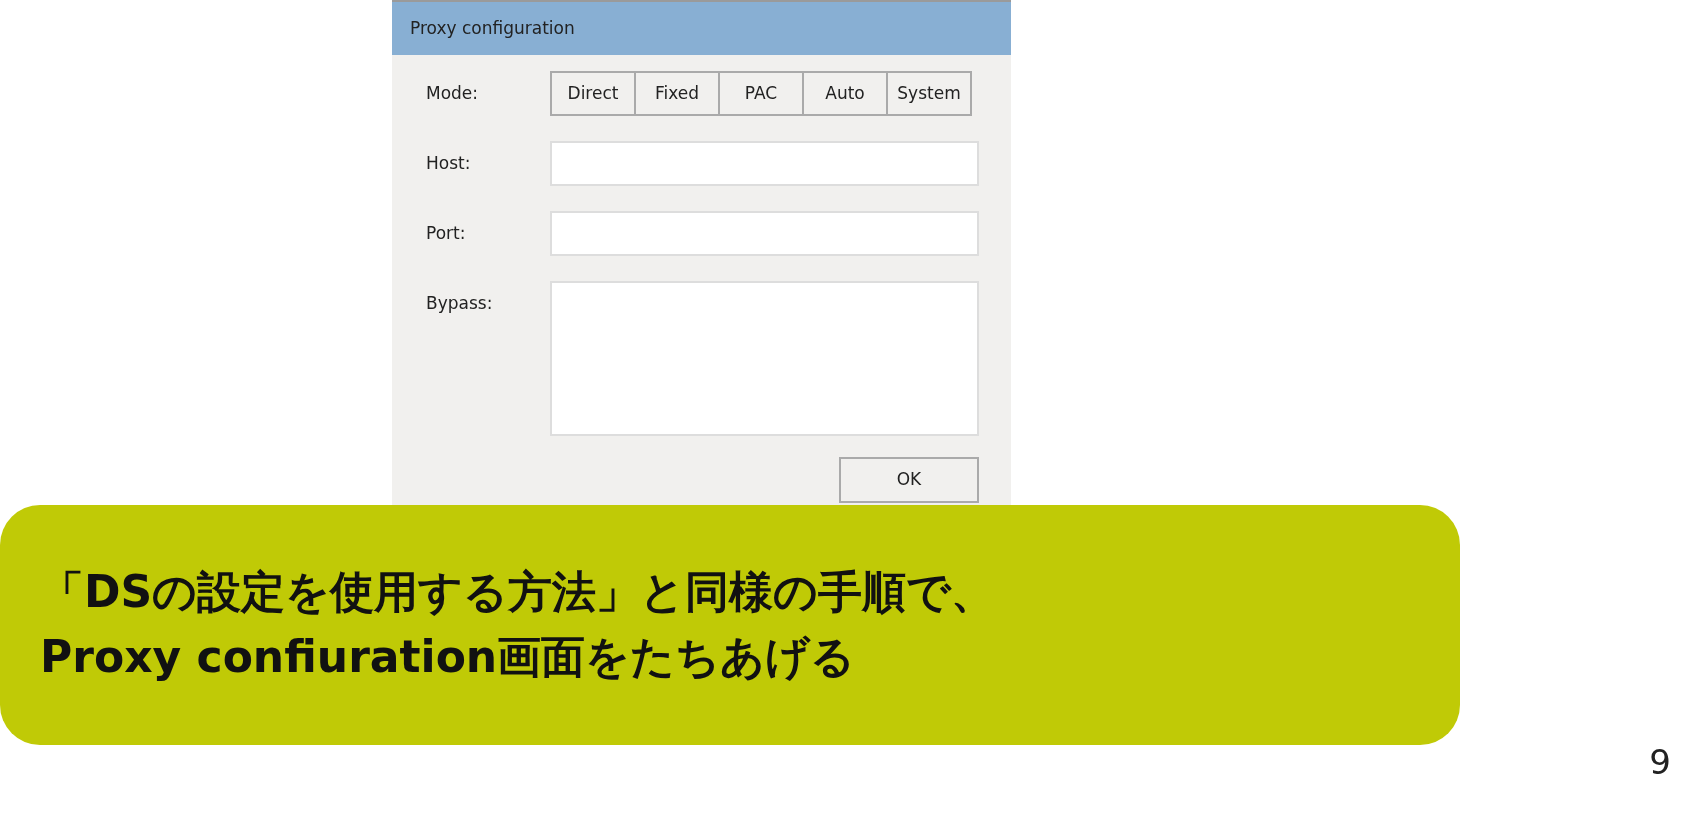 Image resolution: width=1693 pixels, height=820 pixels. Describe the element at coordinates (446, 233) in the screenshot. I see `field-label: Port:` at that location.